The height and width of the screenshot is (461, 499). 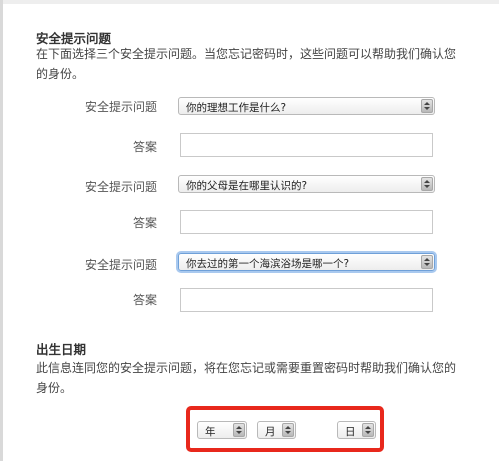 What do you see at coordinates (236, 108) in the screenshot?
I see `question-1-selected: 你的理想工作是什么?` at bounding box center [236, 108].